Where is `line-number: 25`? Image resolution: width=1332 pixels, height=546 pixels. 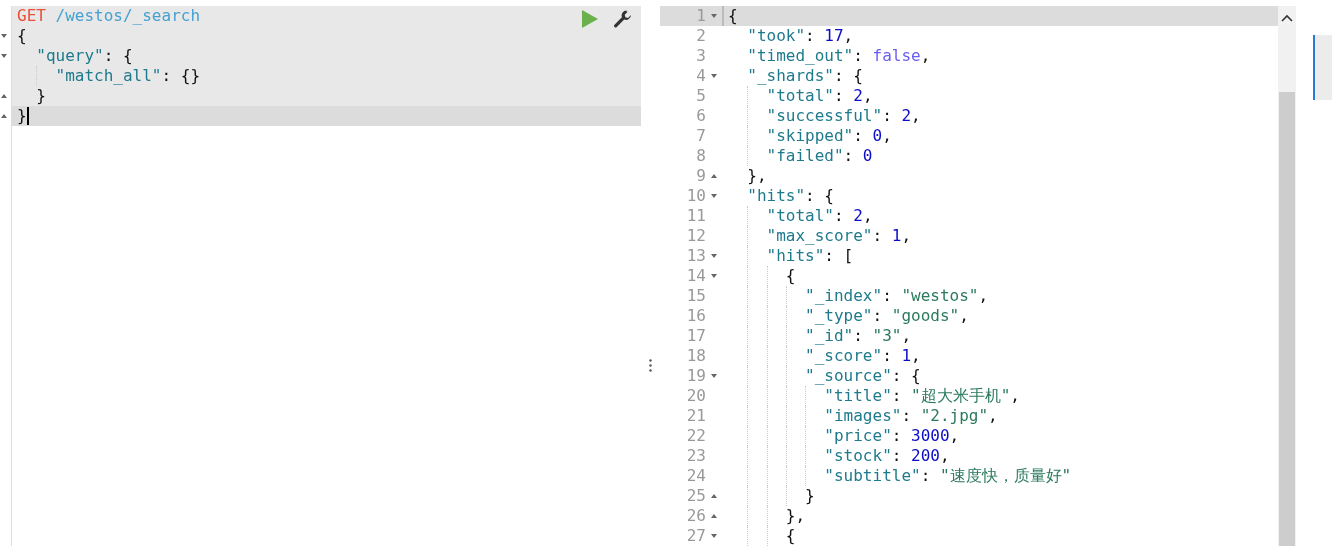
line-number: 25 is located at coordinates (696, 496).